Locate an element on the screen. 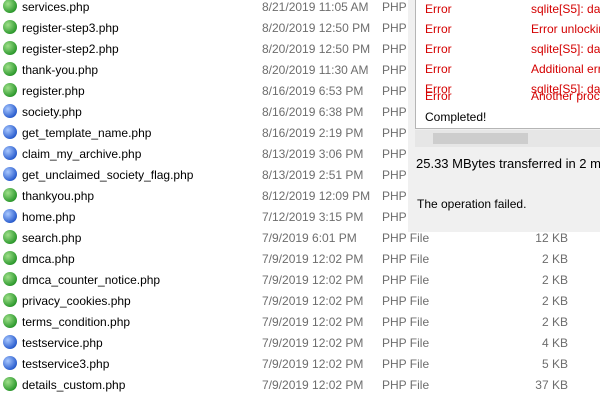 This screenshot has height=400, width=600. file-name: thank-you.php is located at coordinates (60, 70).